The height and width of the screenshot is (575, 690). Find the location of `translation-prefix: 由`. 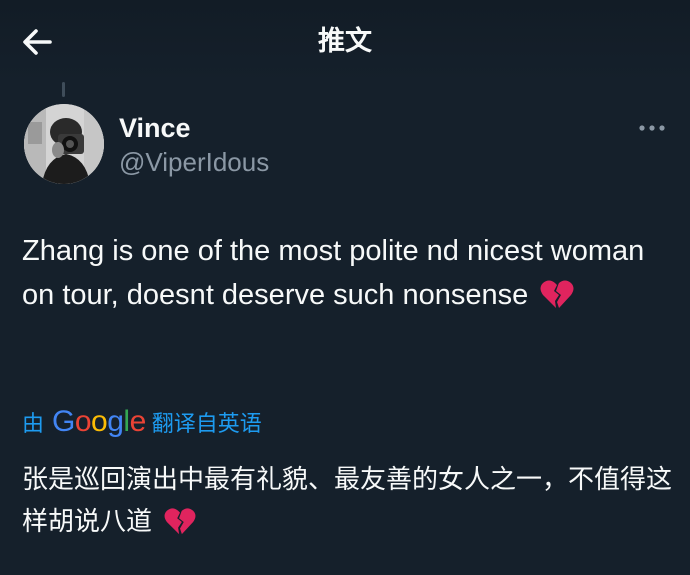

translation-prefix: 由 is located at coordinates (33, 424).